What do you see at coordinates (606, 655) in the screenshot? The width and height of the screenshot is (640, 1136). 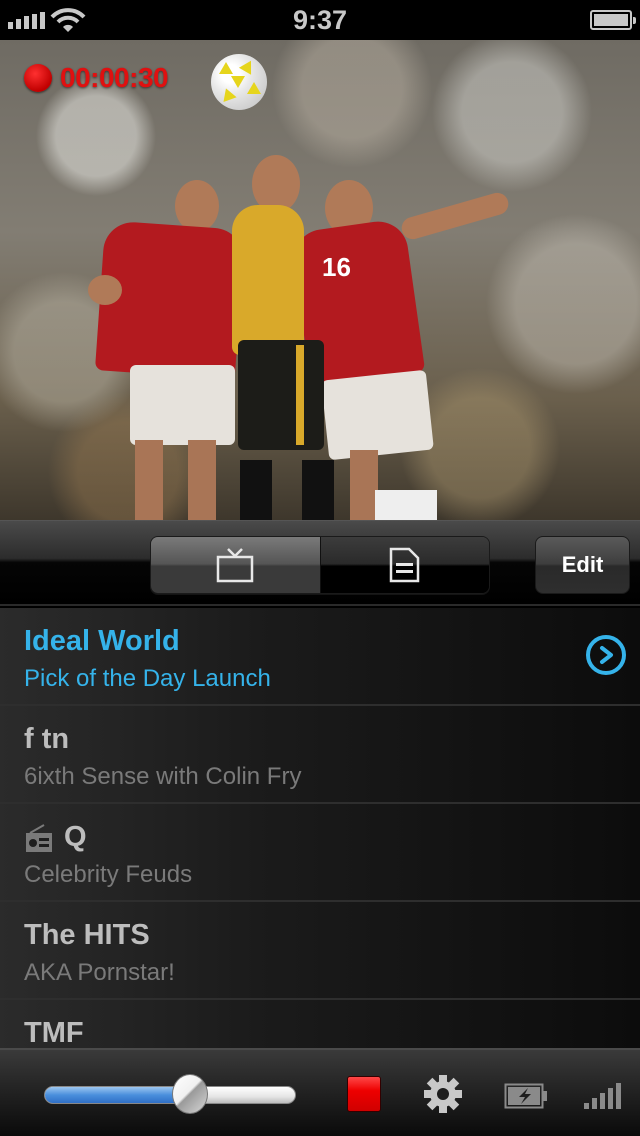 I see `chevron-right-circle-icon` at bounding box center [606, 655].